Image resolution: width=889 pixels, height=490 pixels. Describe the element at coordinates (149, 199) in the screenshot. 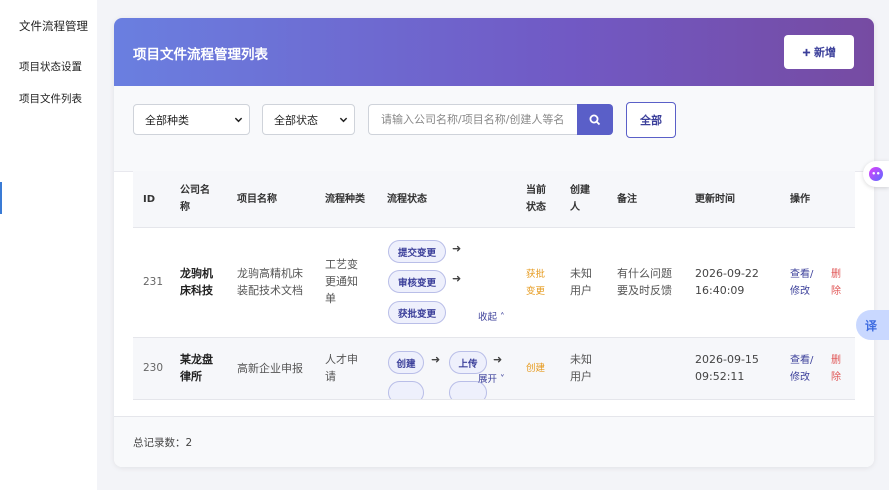

I see `col-id: ID` at that location.